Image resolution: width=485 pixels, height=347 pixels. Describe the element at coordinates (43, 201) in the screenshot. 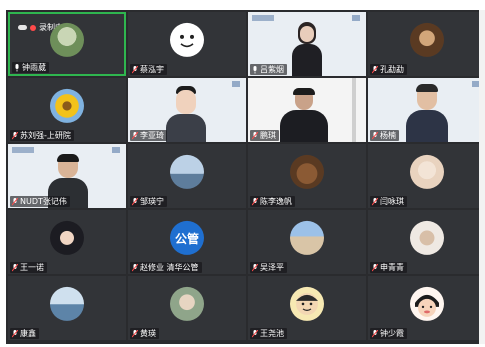

I see `participant-name: NUDT张记伟` at that location.